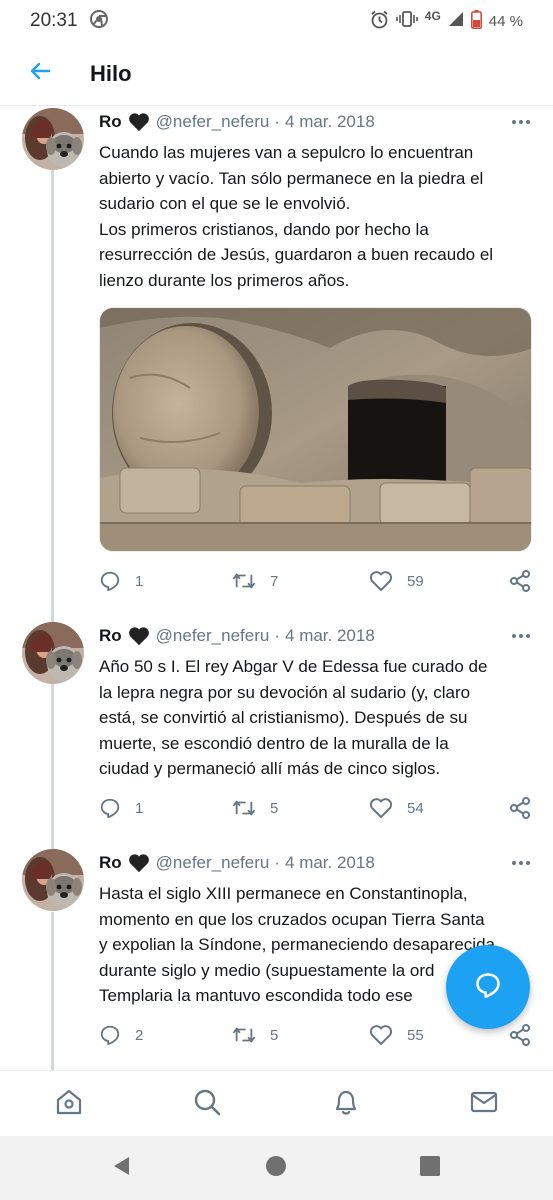 The width and height of the screenshot is (553, 1200). What do you see at coordinates (276, 1103) in the screenshot?
I see `bottom-navigation` at bounding box center [276, 1103].